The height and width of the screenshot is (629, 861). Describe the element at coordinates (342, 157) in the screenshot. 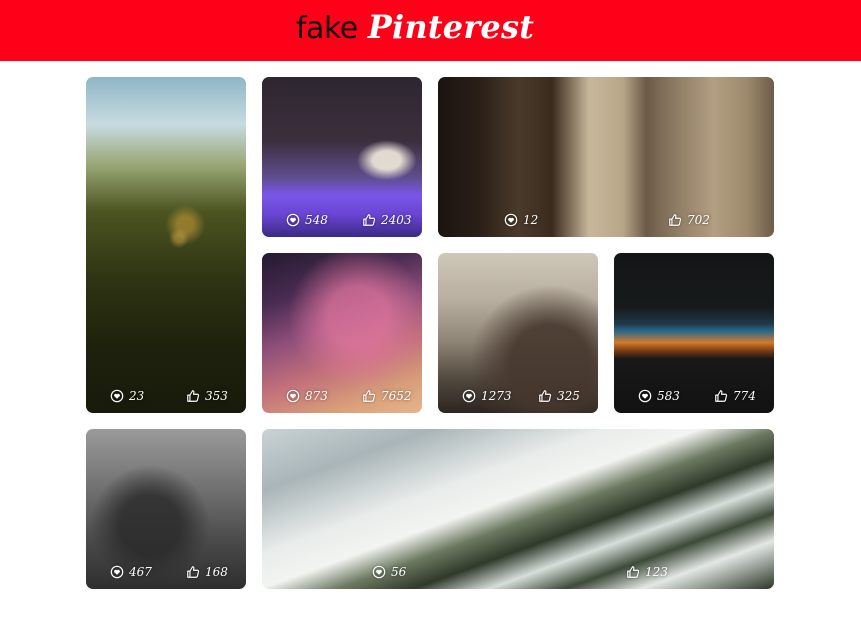

I see `photo-tile: 548 2403` at that location.